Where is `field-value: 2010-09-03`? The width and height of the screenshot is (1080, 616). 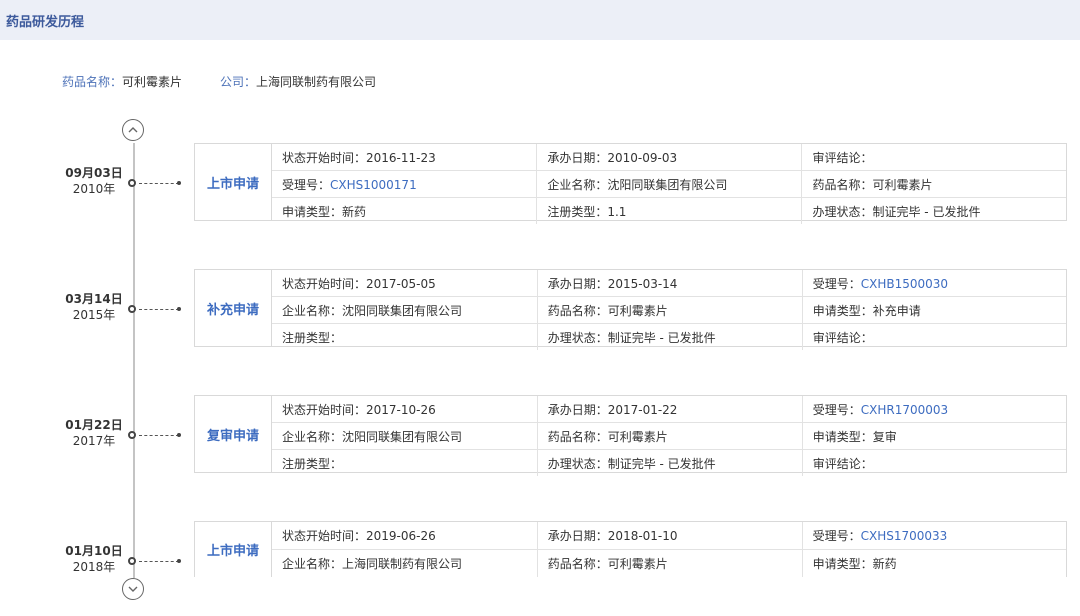
field-value: 2010-09-03 is located at coordinates (642, 157).